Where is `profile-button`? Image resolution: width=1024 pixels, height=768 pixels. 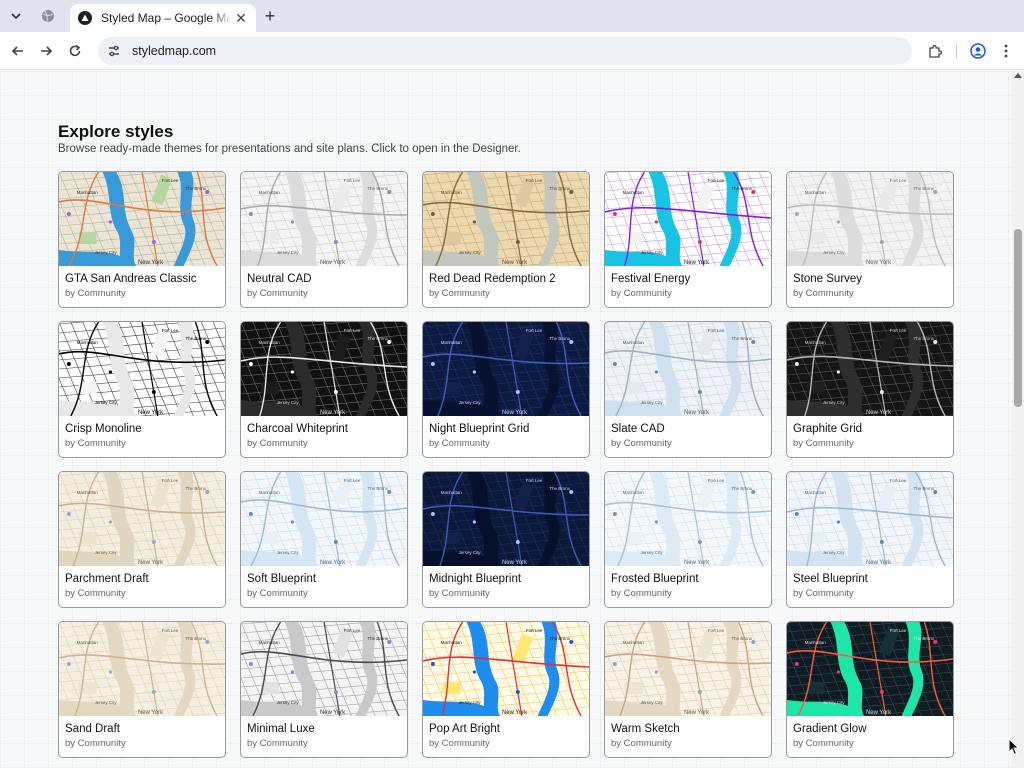
profile-button is located at coordinates (978, 51).